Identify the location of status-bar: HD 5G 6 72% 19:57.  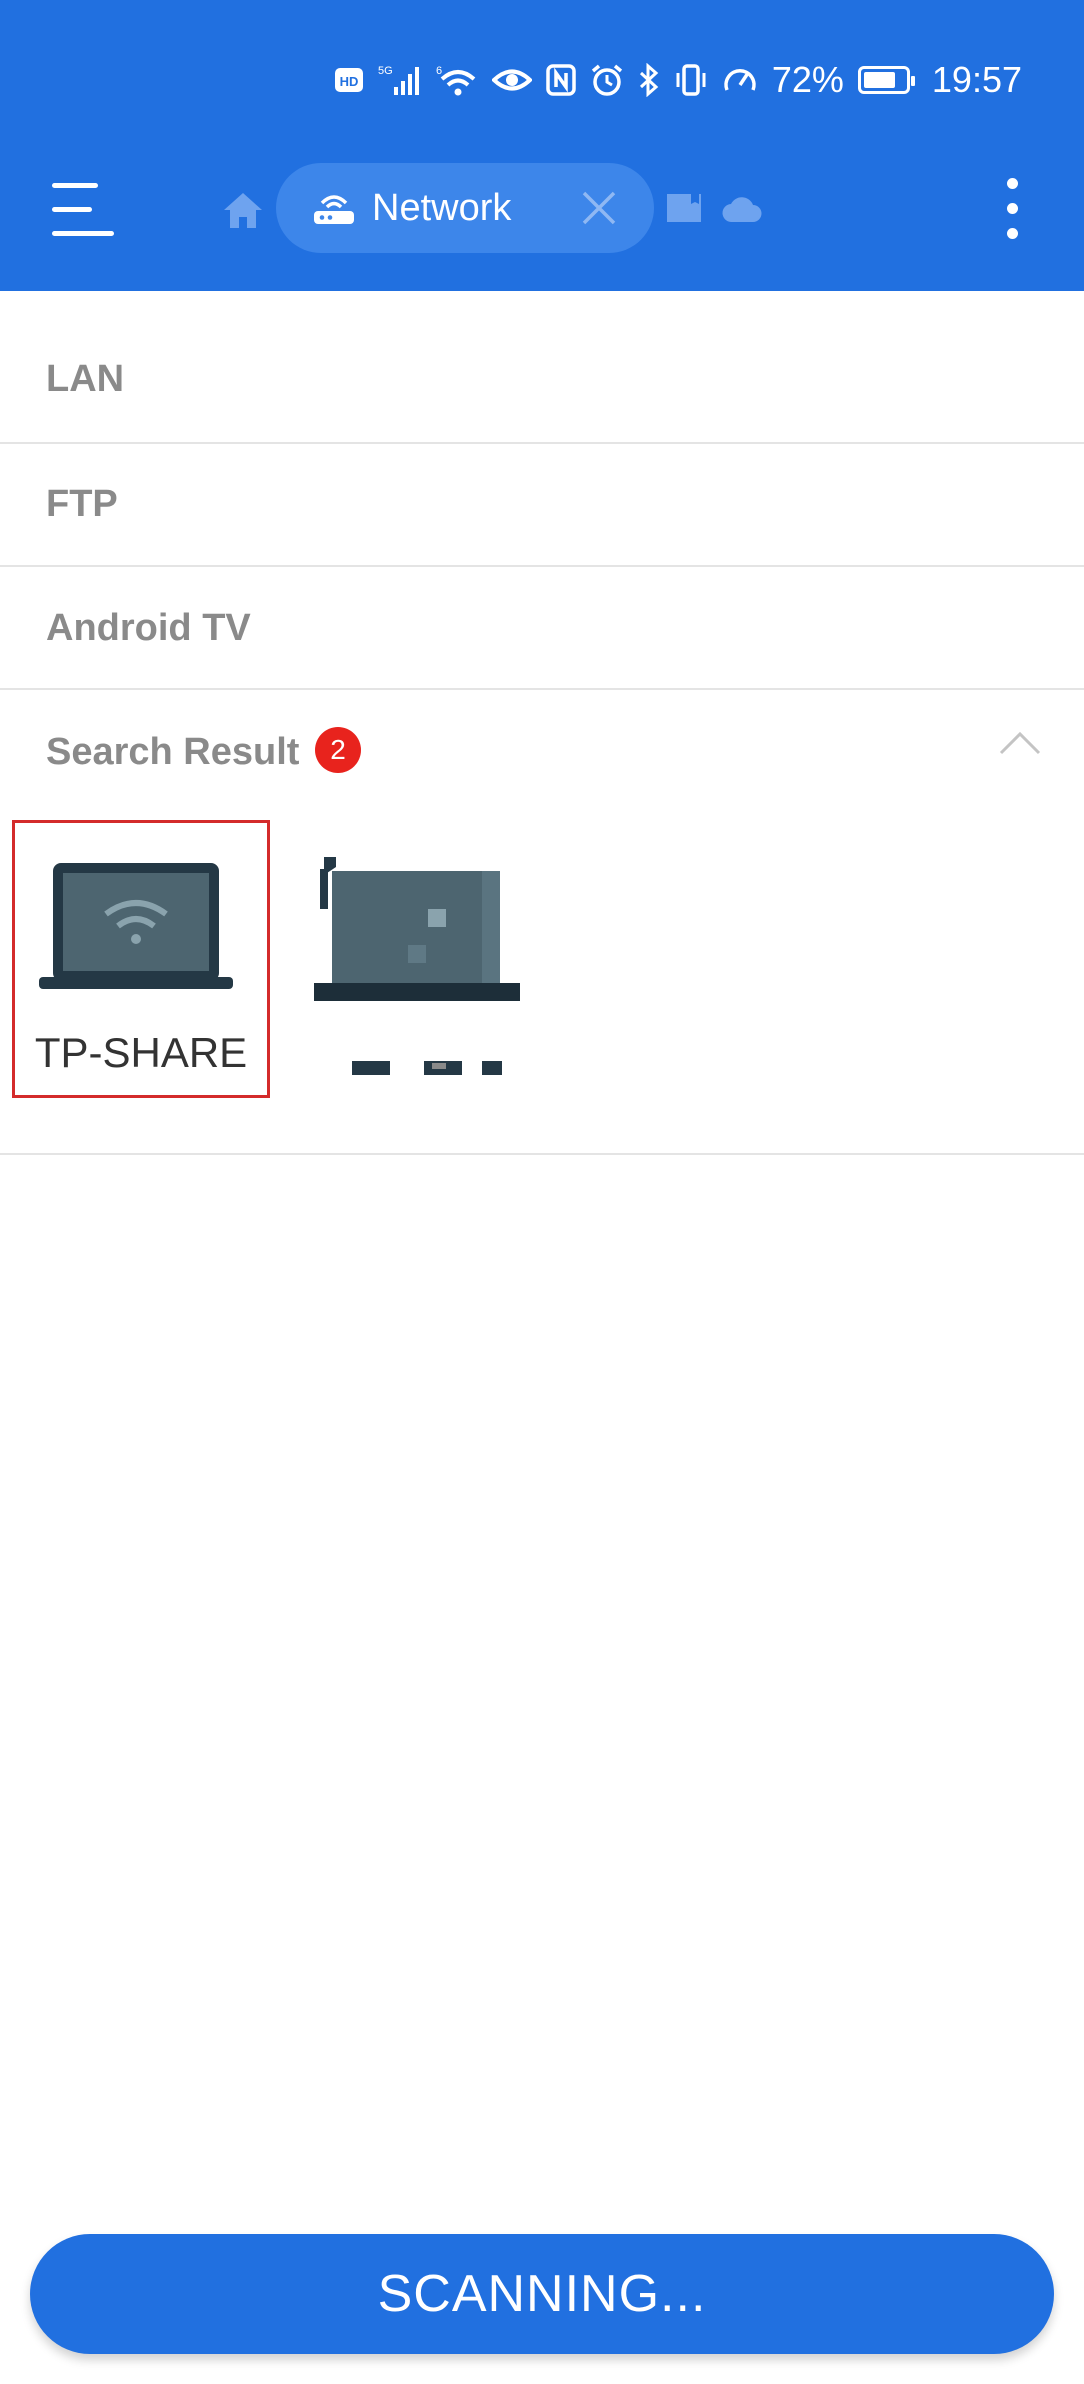
(678, 80).